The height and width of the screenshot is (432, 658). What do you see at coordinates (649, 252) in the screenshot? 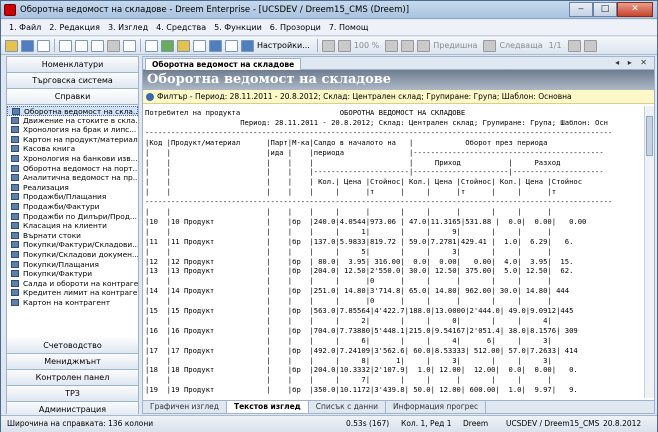
I see `vertical-scrollbar` at bounding box center [649, 252].